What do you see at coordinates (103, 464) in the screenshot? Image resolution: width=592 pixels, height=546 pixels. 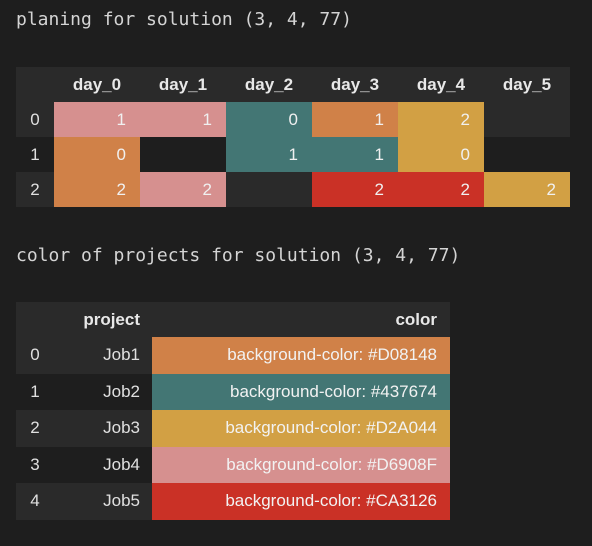 I see `project-name: Job4` at bounding box center [103, 464].